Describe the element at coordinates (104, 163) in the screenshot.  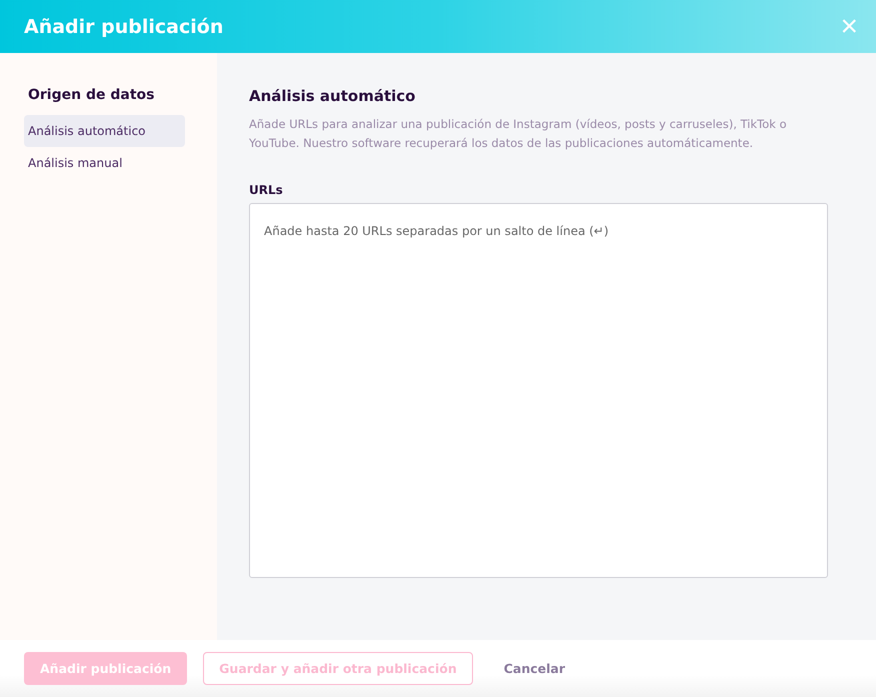
I see `sidebar-item: Análisis manual` at that location.